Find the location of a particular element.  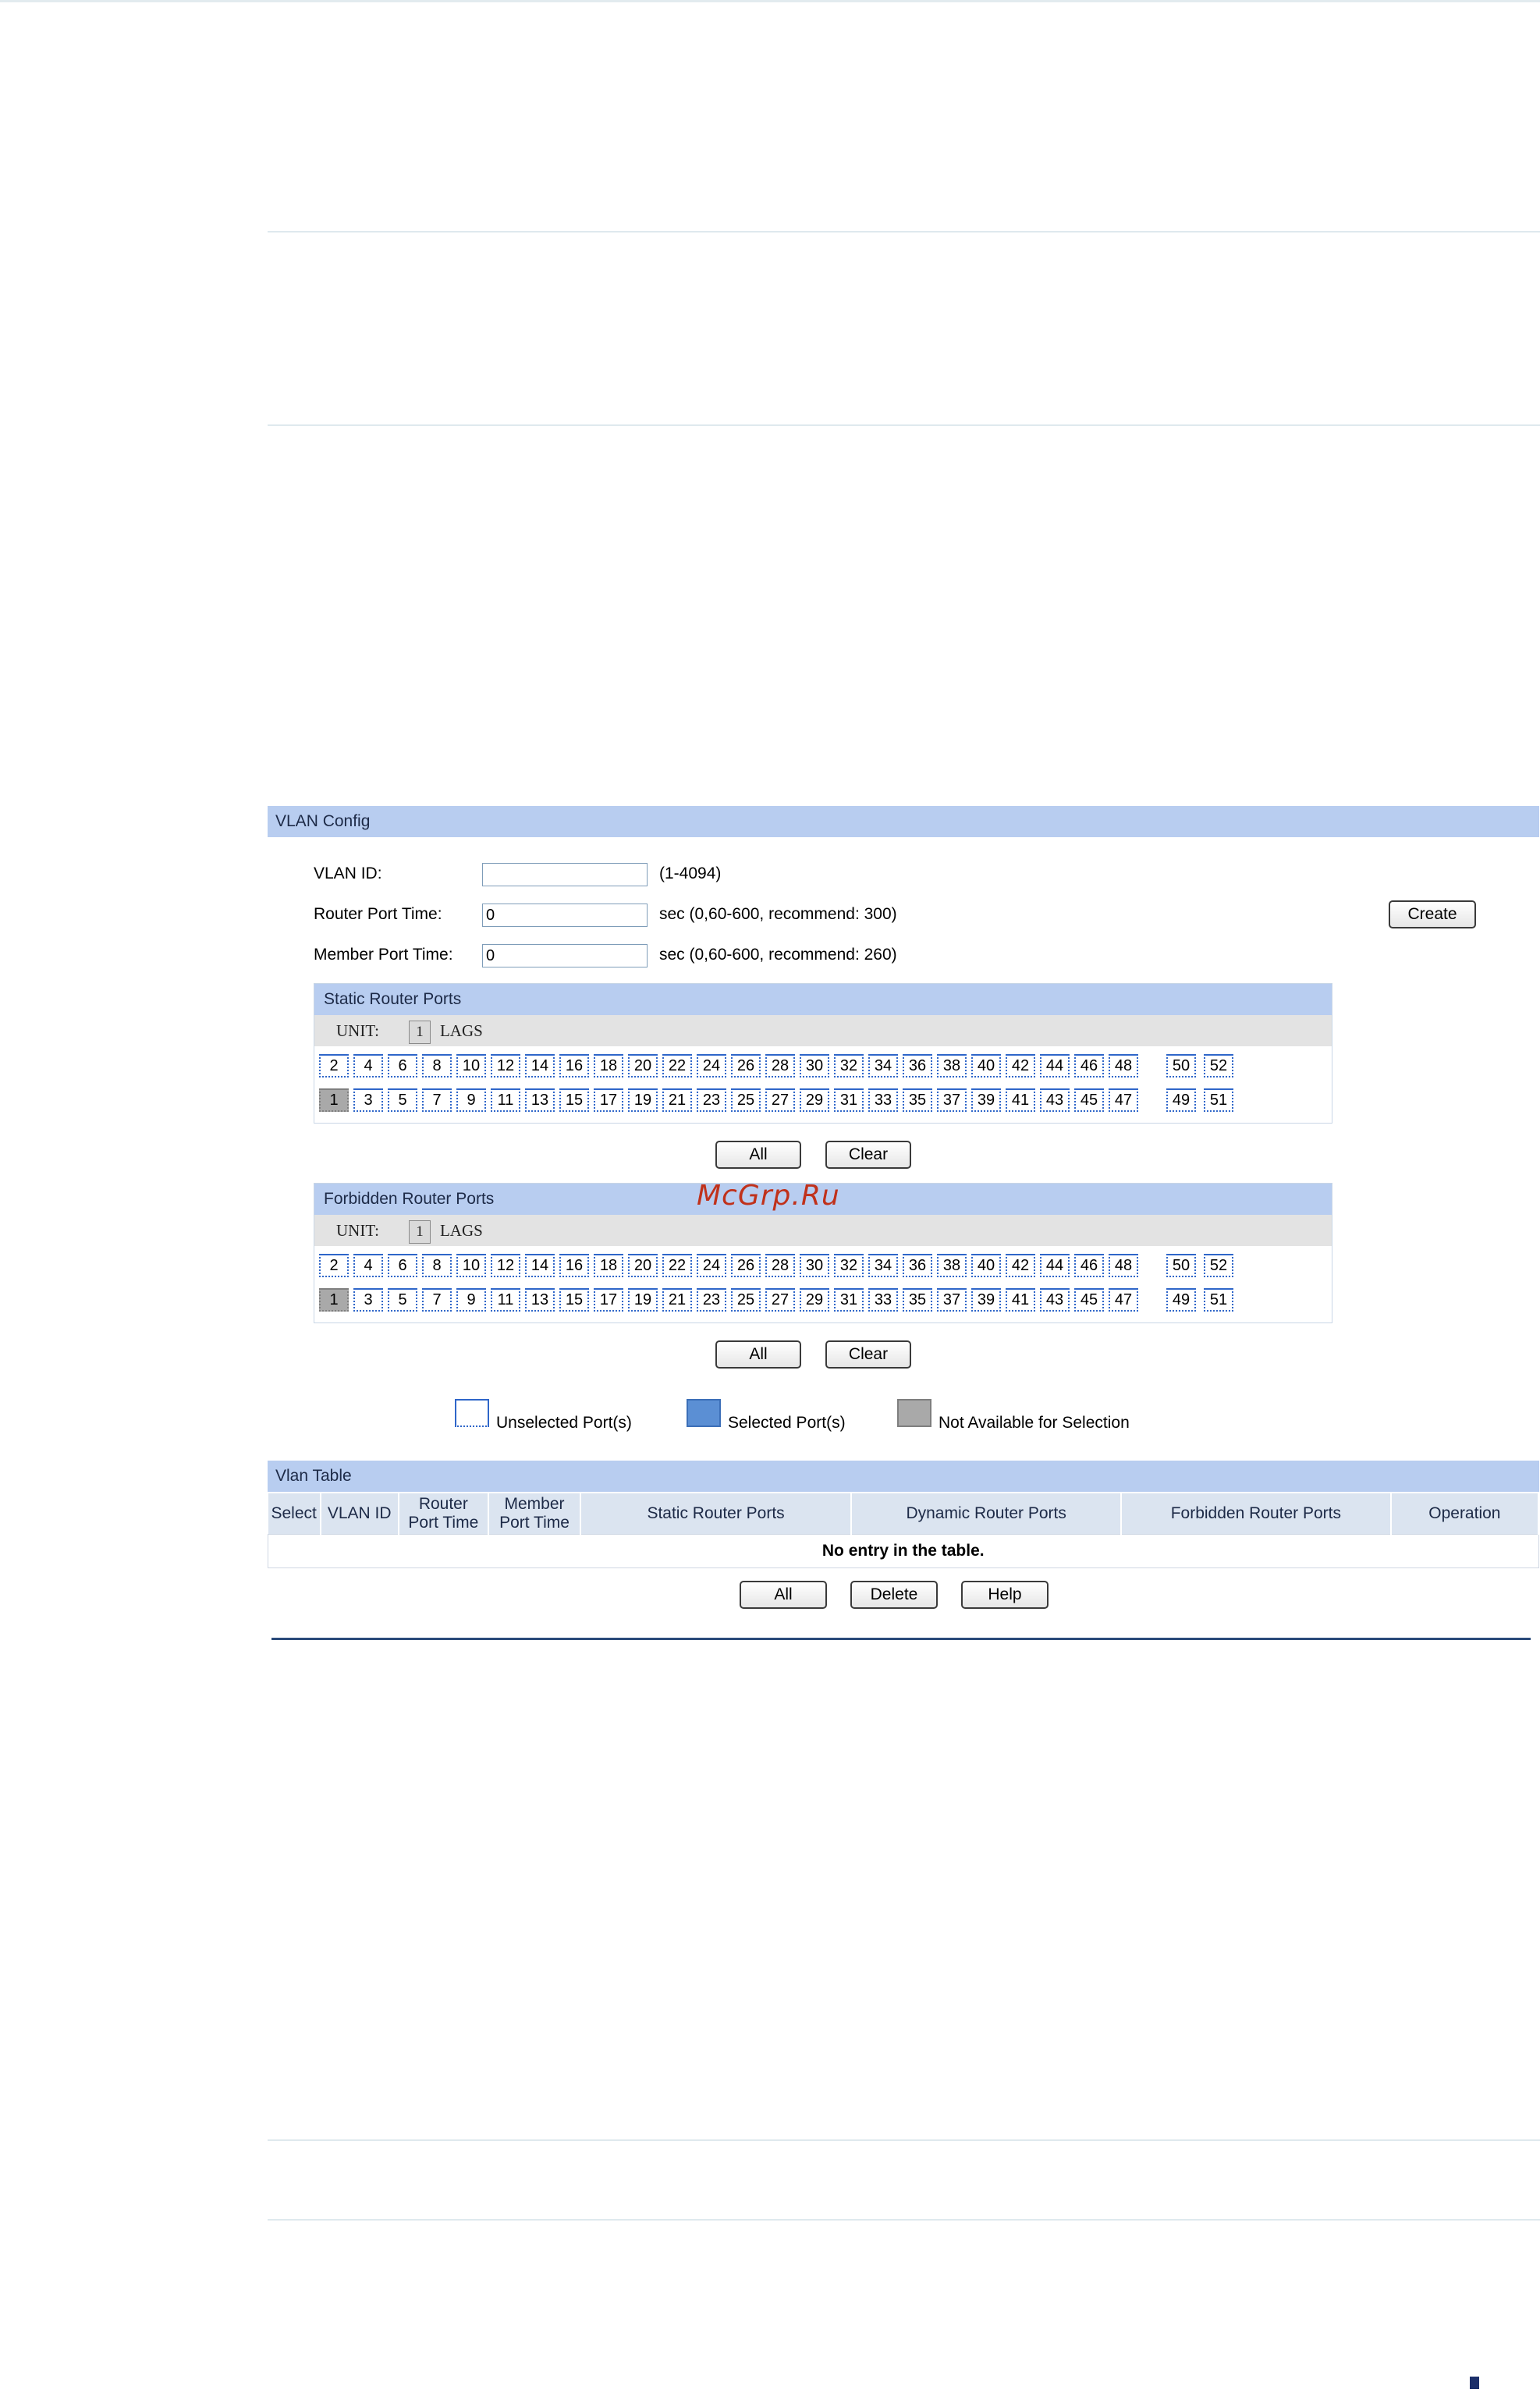

port-41: 41 is located at coordinates (1020, 1300).